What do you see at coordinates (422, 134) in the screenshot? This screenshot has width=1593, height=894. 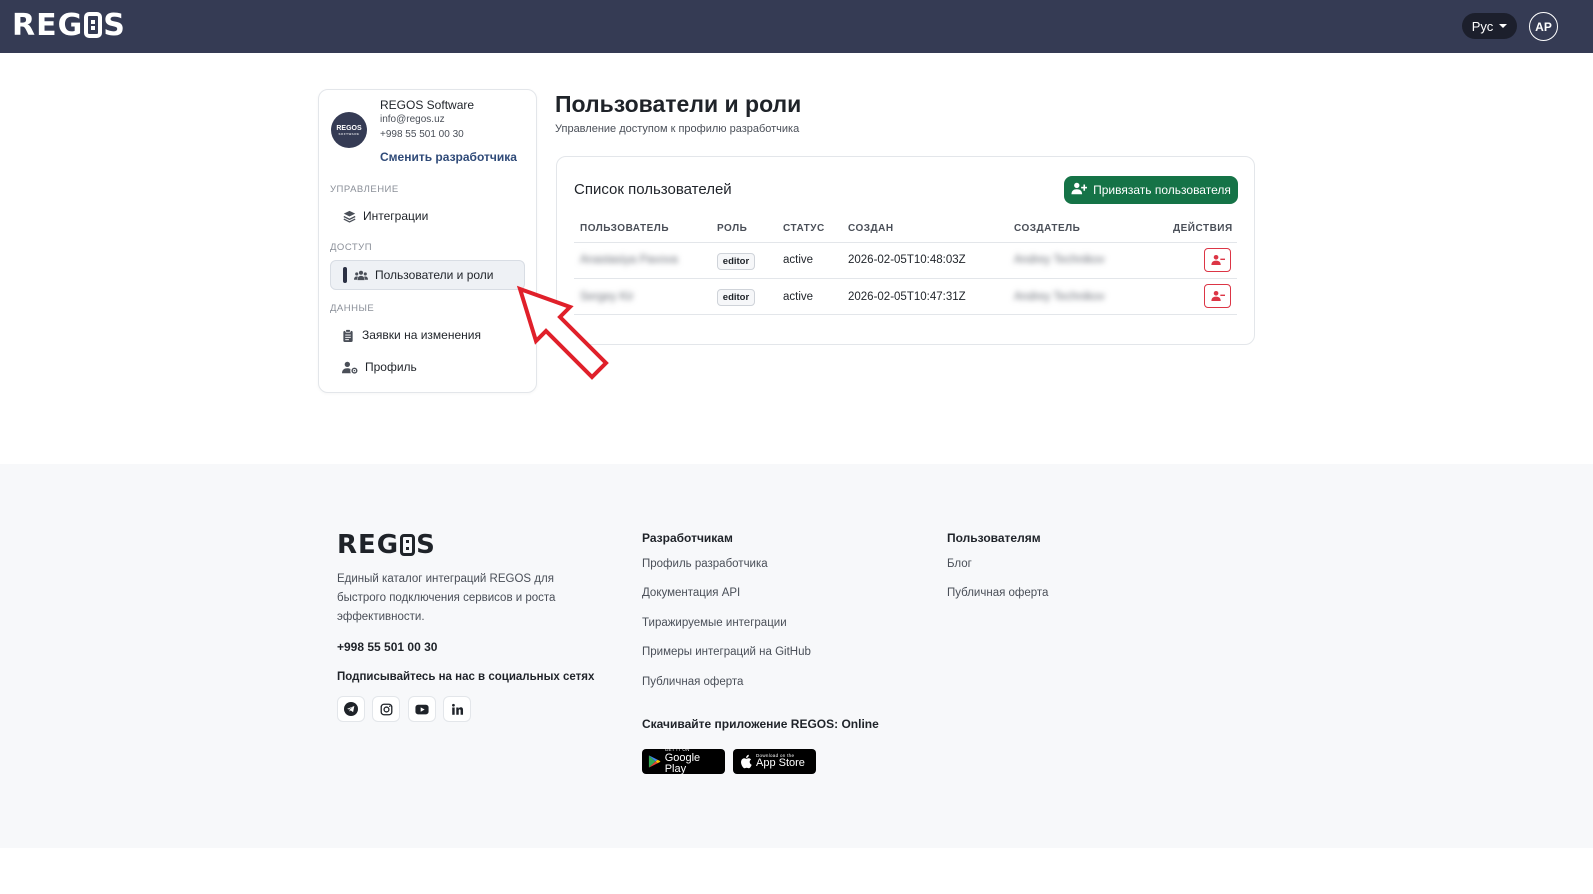 I see `developer-phone: +998 55 501 00 30` at bounding box center [422, 134].